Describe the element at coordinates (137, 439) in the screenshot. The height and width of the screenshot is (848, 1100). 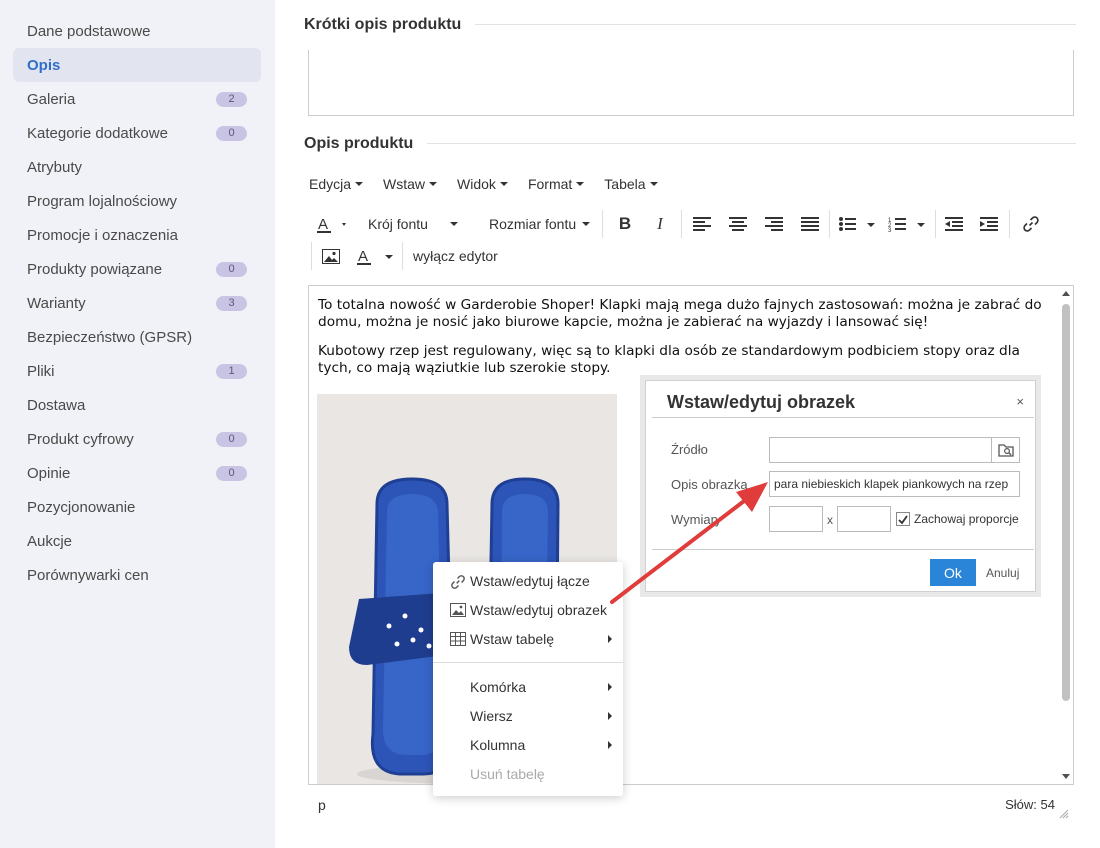
I see `sidebar-item-produkt-cyfrowy: Produkt cyfrowy 0` at that location.